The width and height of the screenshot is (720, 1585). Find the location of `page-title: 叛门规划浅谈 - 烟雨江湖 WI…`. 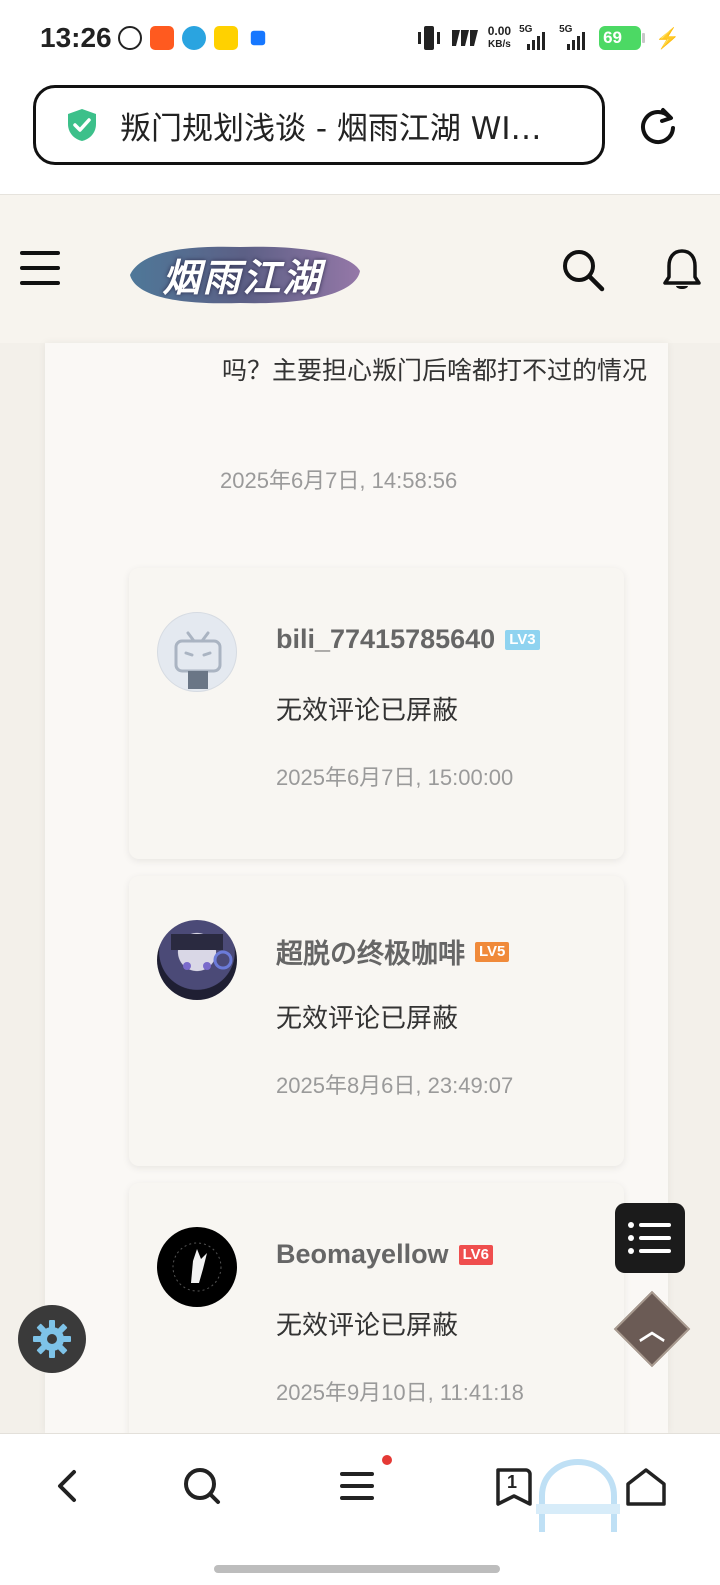

page-title: 叛门规划浅谈 - 烟雨江湖 WI… is located at coordinates (331, 128).